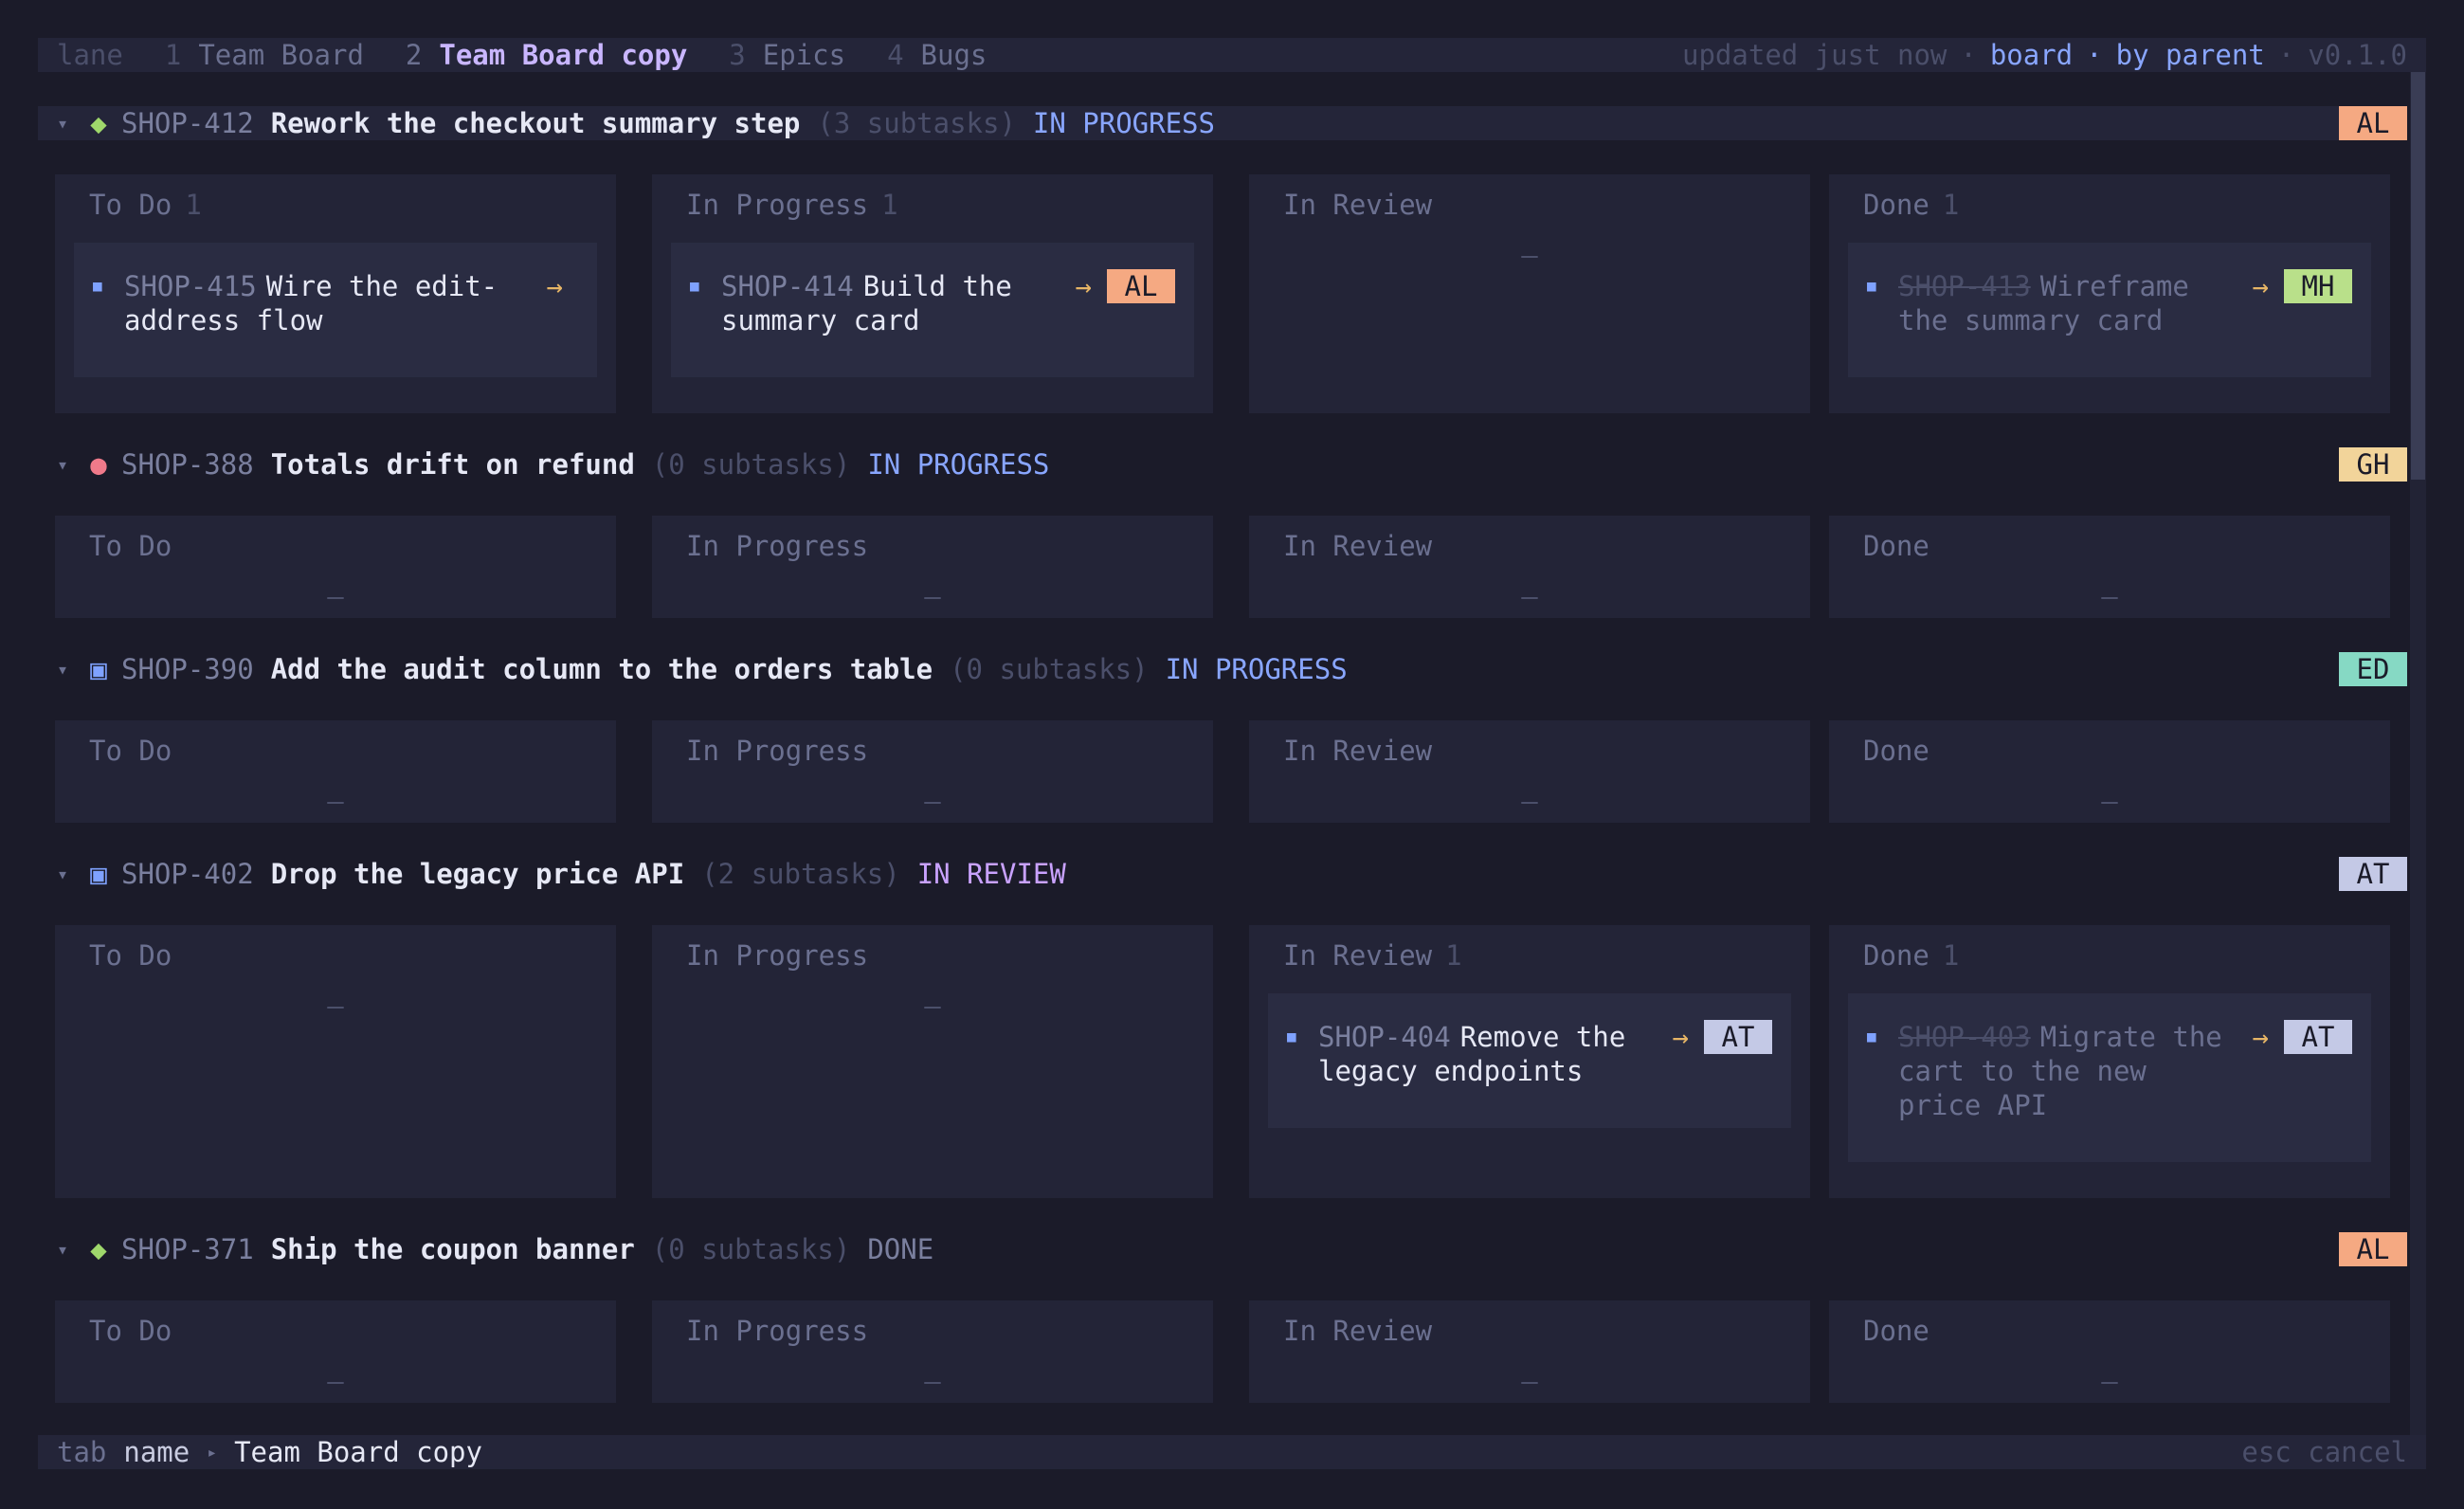  What do you see at coordinates (2373, 669) in the screenshot?
I see `avatar: ED` at bounding box center [2373, 669].